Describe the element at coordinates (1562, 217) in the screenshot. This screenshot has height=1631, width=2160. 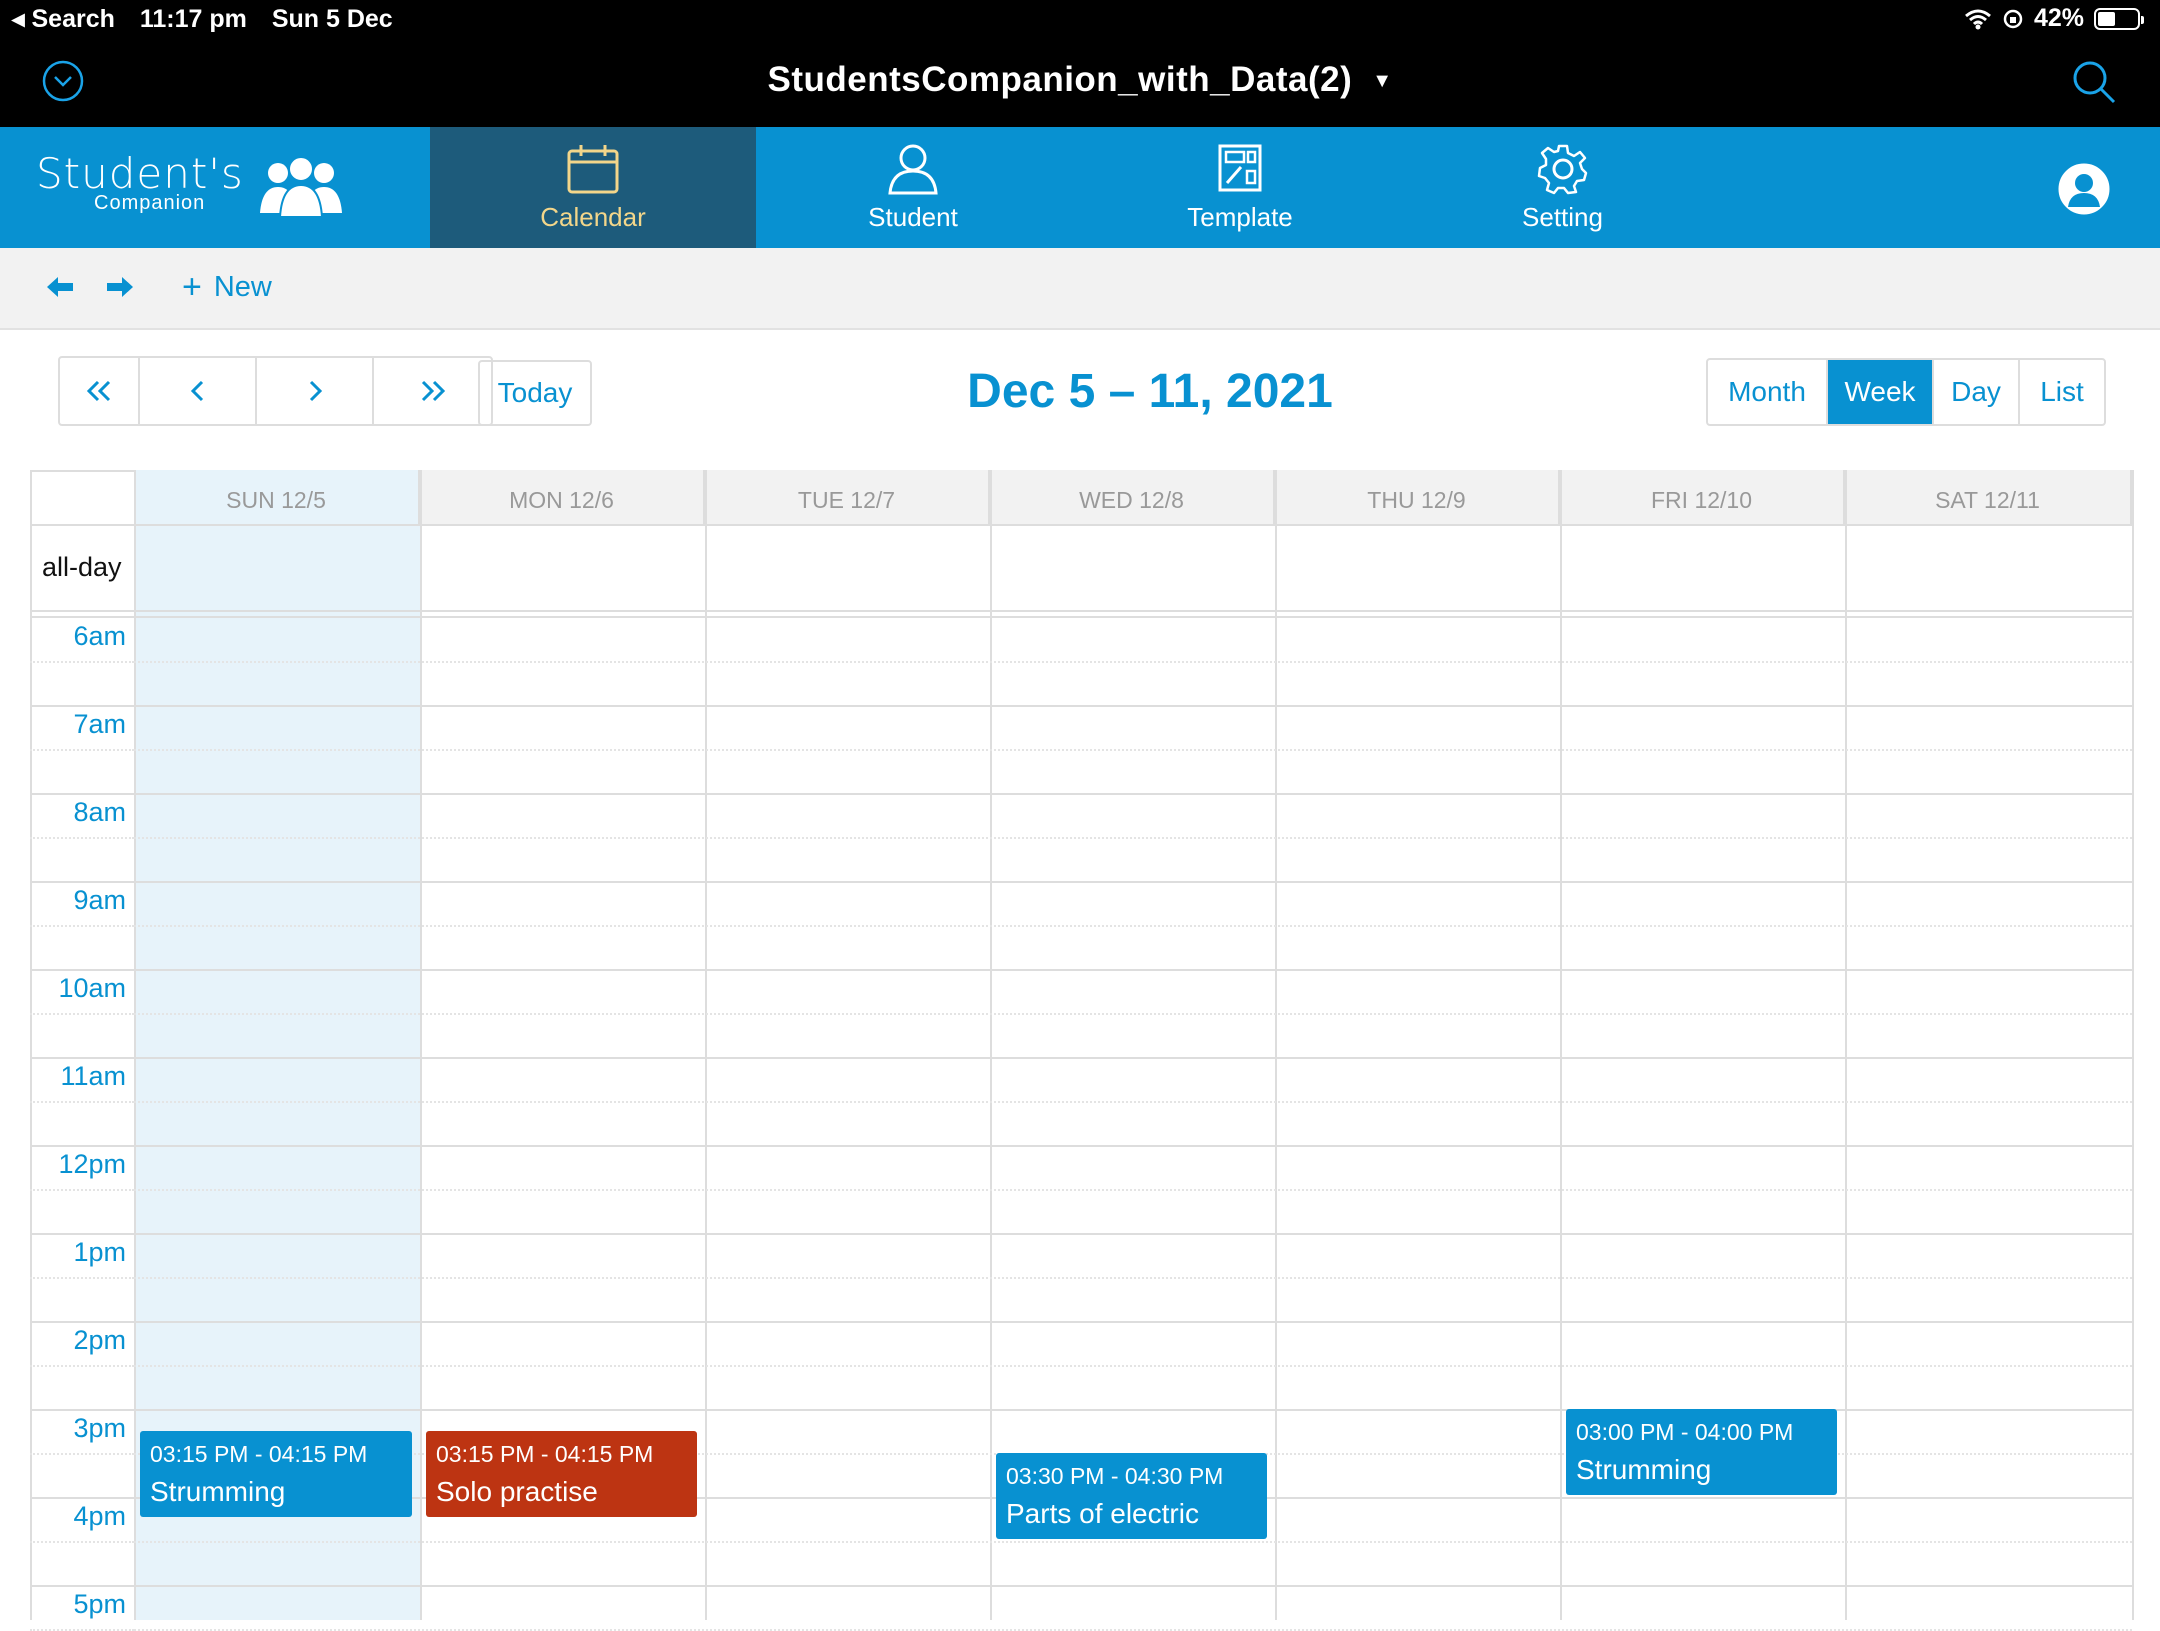
I see `tab-setting-label: Setting` at that location.